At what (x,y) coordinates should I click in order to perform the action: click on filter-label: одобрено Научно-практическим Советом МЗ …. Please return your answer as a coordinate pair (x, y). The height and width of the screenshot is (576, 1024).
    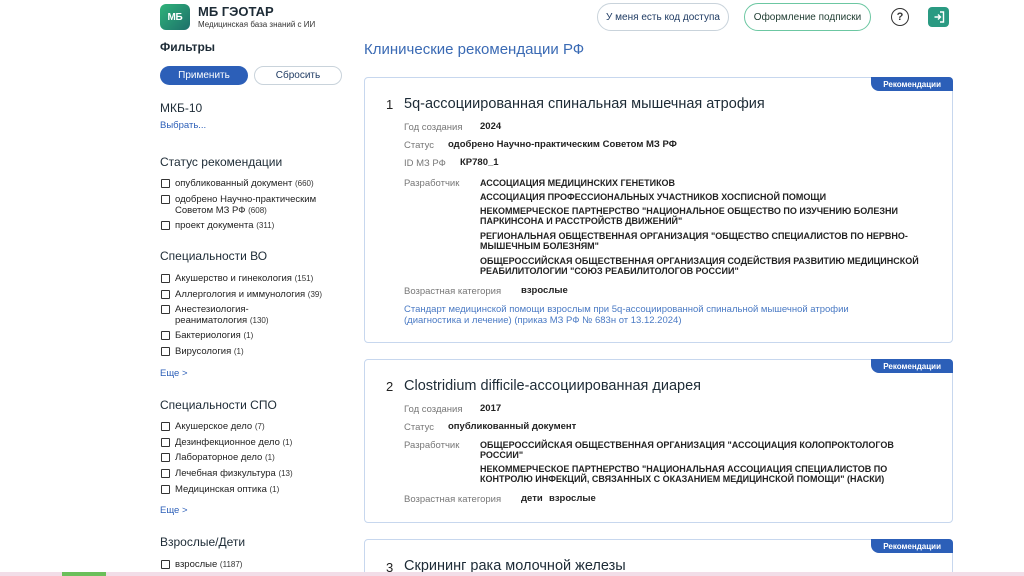
    Looking at the image, I should click on (246, 205).